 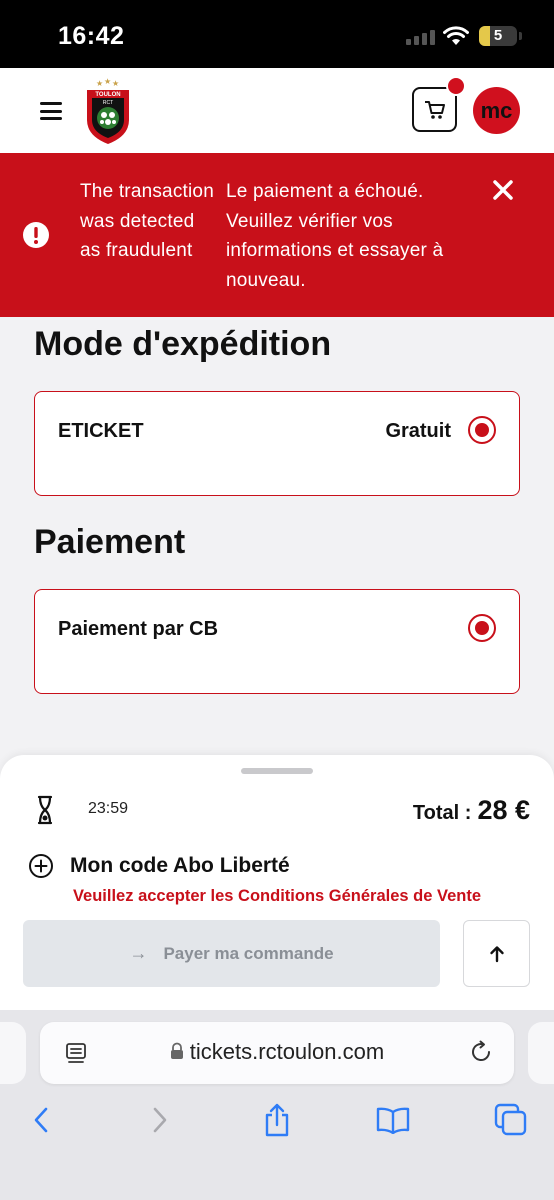 What do you see at coordinates (481, 1052) in the screenshot?
I see `reload-icon` at bounding box center [481, 1052].